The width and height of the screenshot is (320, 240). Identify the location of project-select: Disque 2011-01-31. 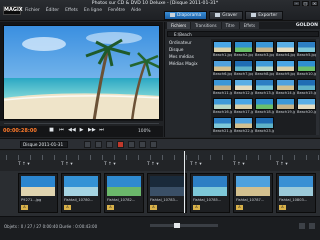
(44, 144).